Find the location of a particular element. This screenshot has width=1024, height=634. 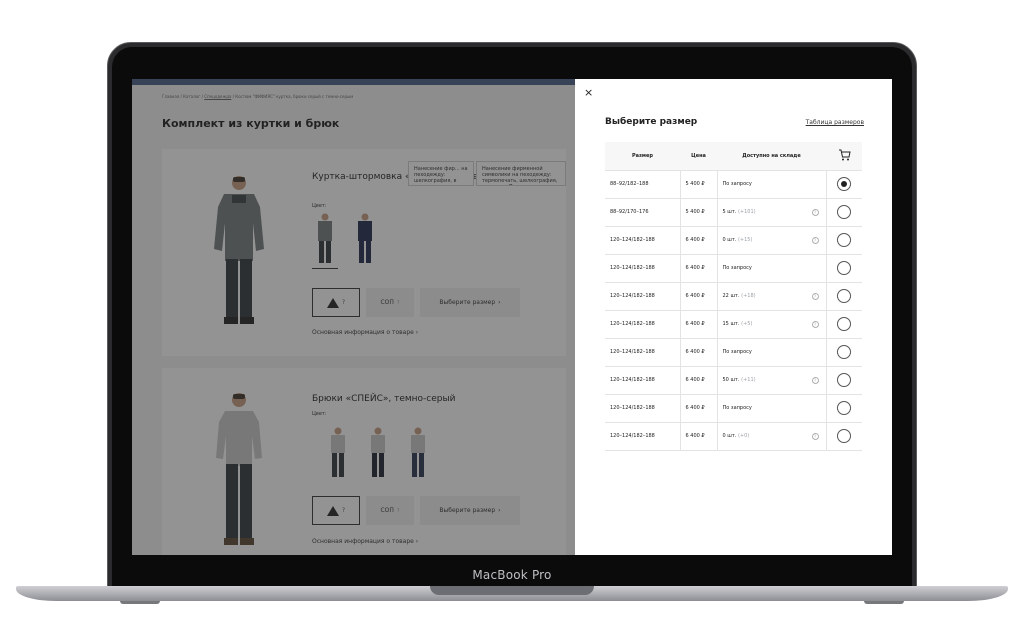

column-header-price: Цена is located at coordinates (698, 156).